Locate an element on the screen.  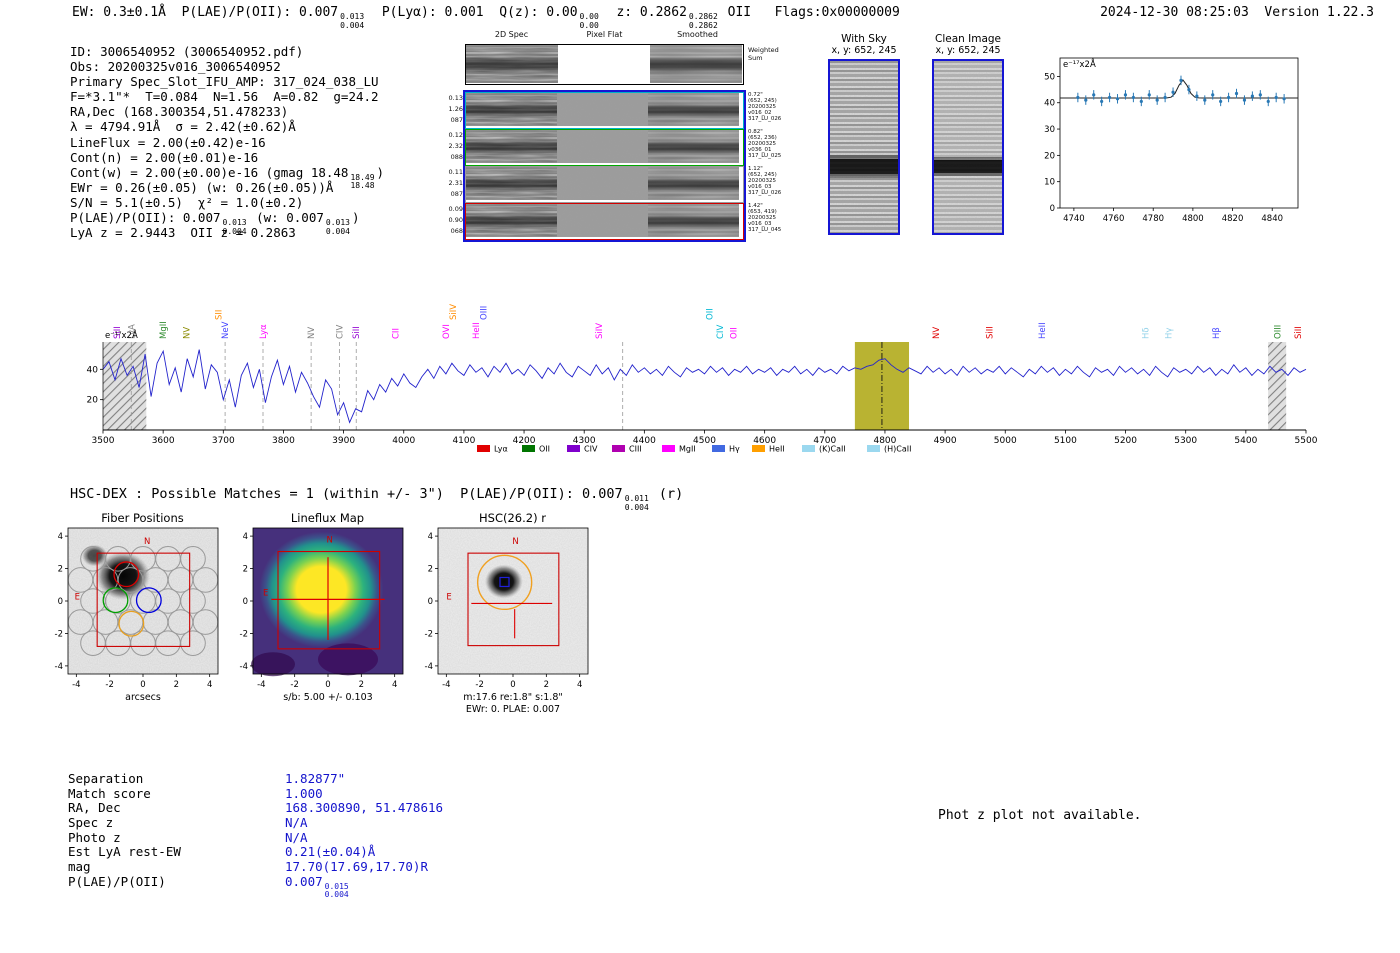
fiber-info-label: 0.82" (652, 236) 20200325 v036_01 317_LU_025 is located at coordinates (764, 144).